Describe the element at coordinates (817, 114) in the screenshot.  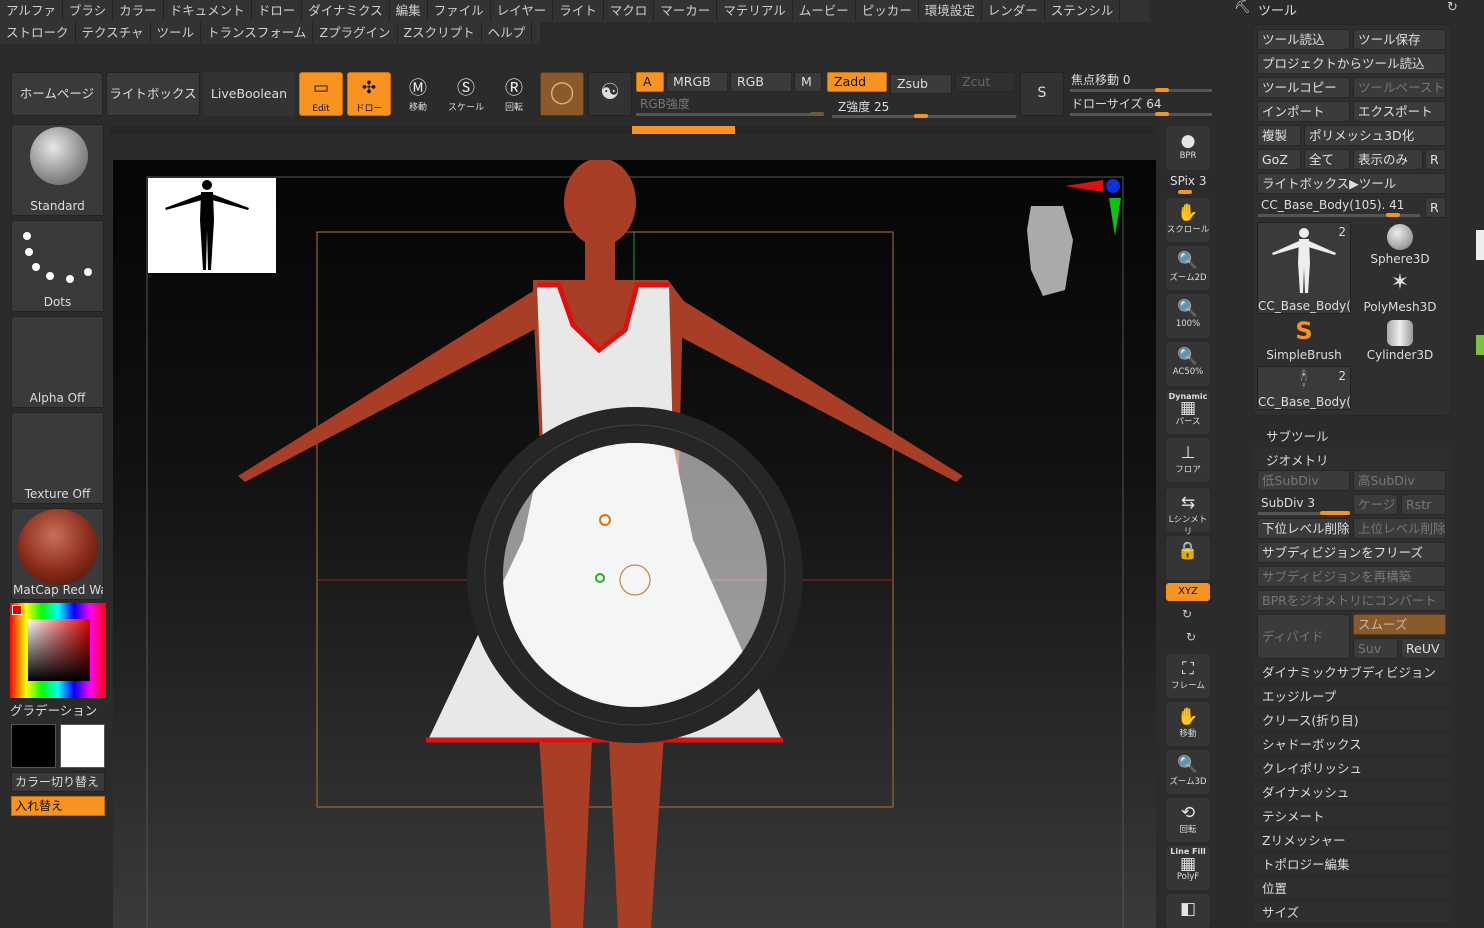
I see `rgb-intensity-knob` at that location.